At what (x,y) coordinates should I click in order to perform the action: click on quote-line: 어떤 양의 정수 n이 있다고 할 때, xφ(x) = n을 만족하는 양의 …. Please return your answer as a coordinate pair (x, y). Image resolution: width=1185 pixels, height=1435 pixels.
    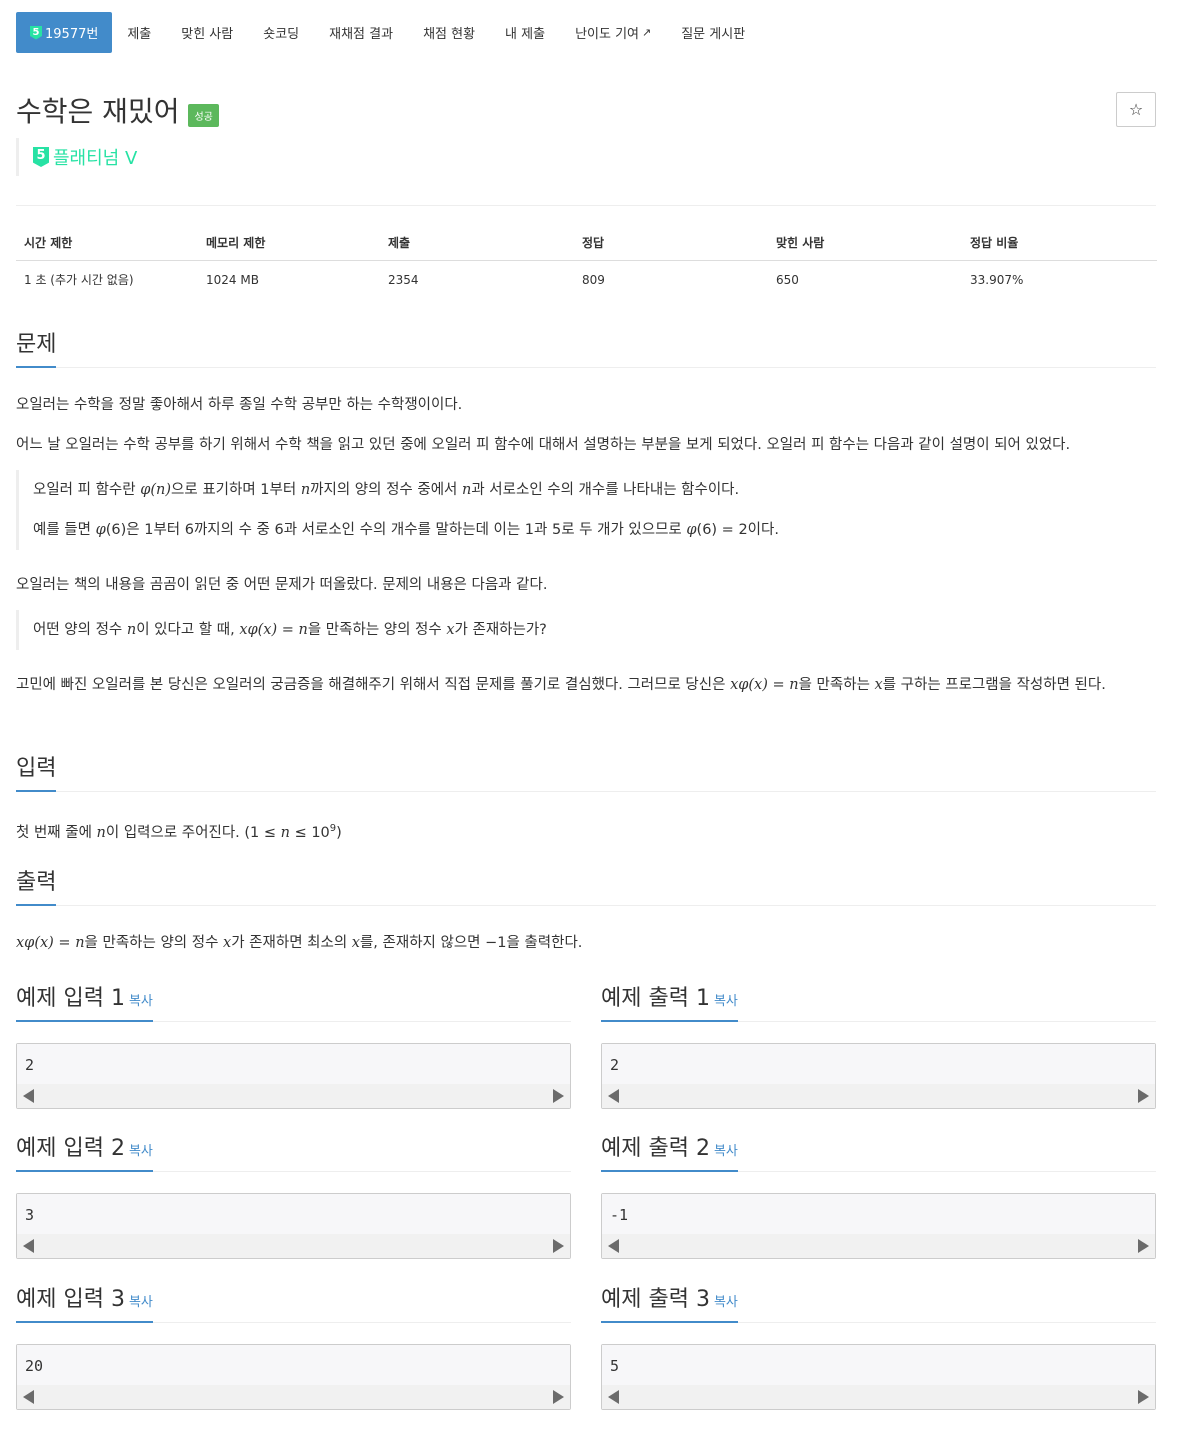
    Looking at the image, I should click on (290, 630).